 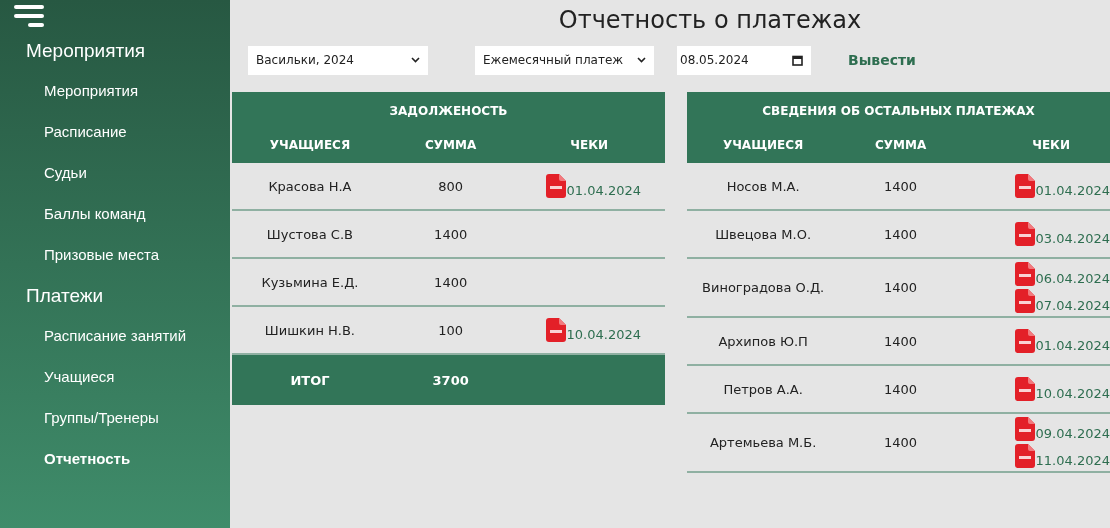 What do you see at coordinates (65, 296) in the screenshot?
I see `sidebar-section-title: Платежи` at bounding box center [65, 296].